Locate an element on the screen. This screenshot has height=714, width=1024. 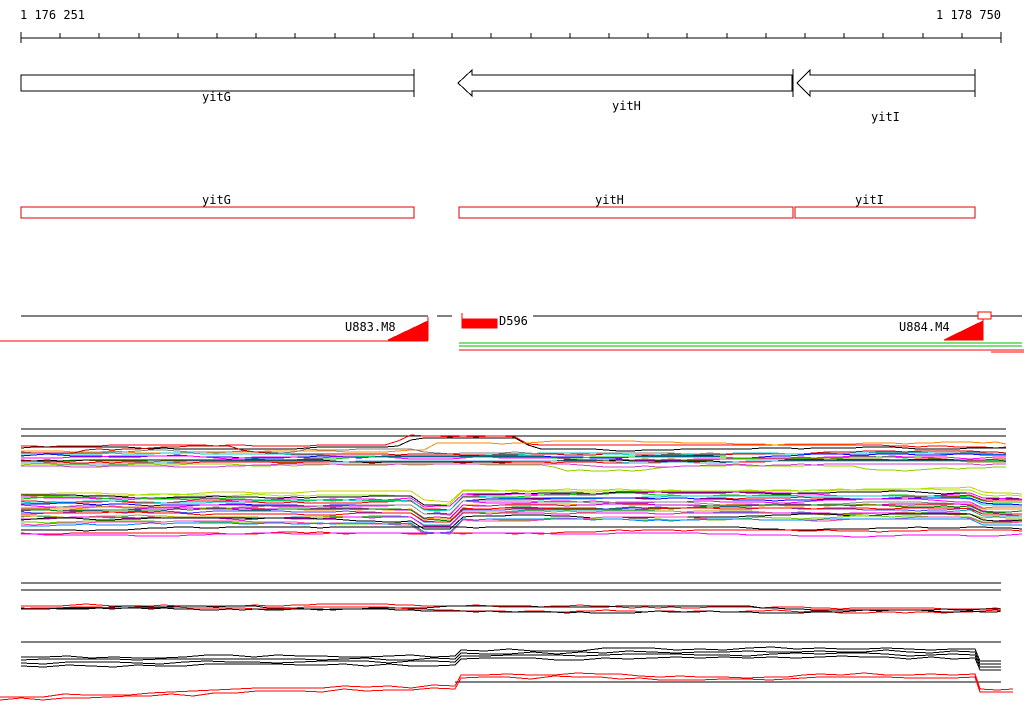
gene-yitH is located at coordinates (625, 83).